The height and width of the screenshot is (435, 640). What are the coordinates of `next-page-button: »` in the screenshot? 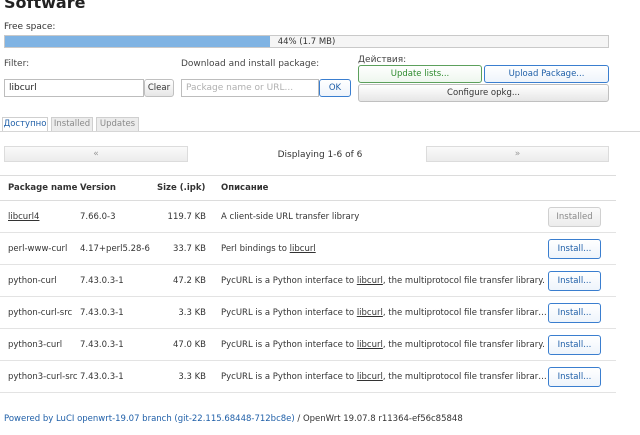 It's located at (517, 154).